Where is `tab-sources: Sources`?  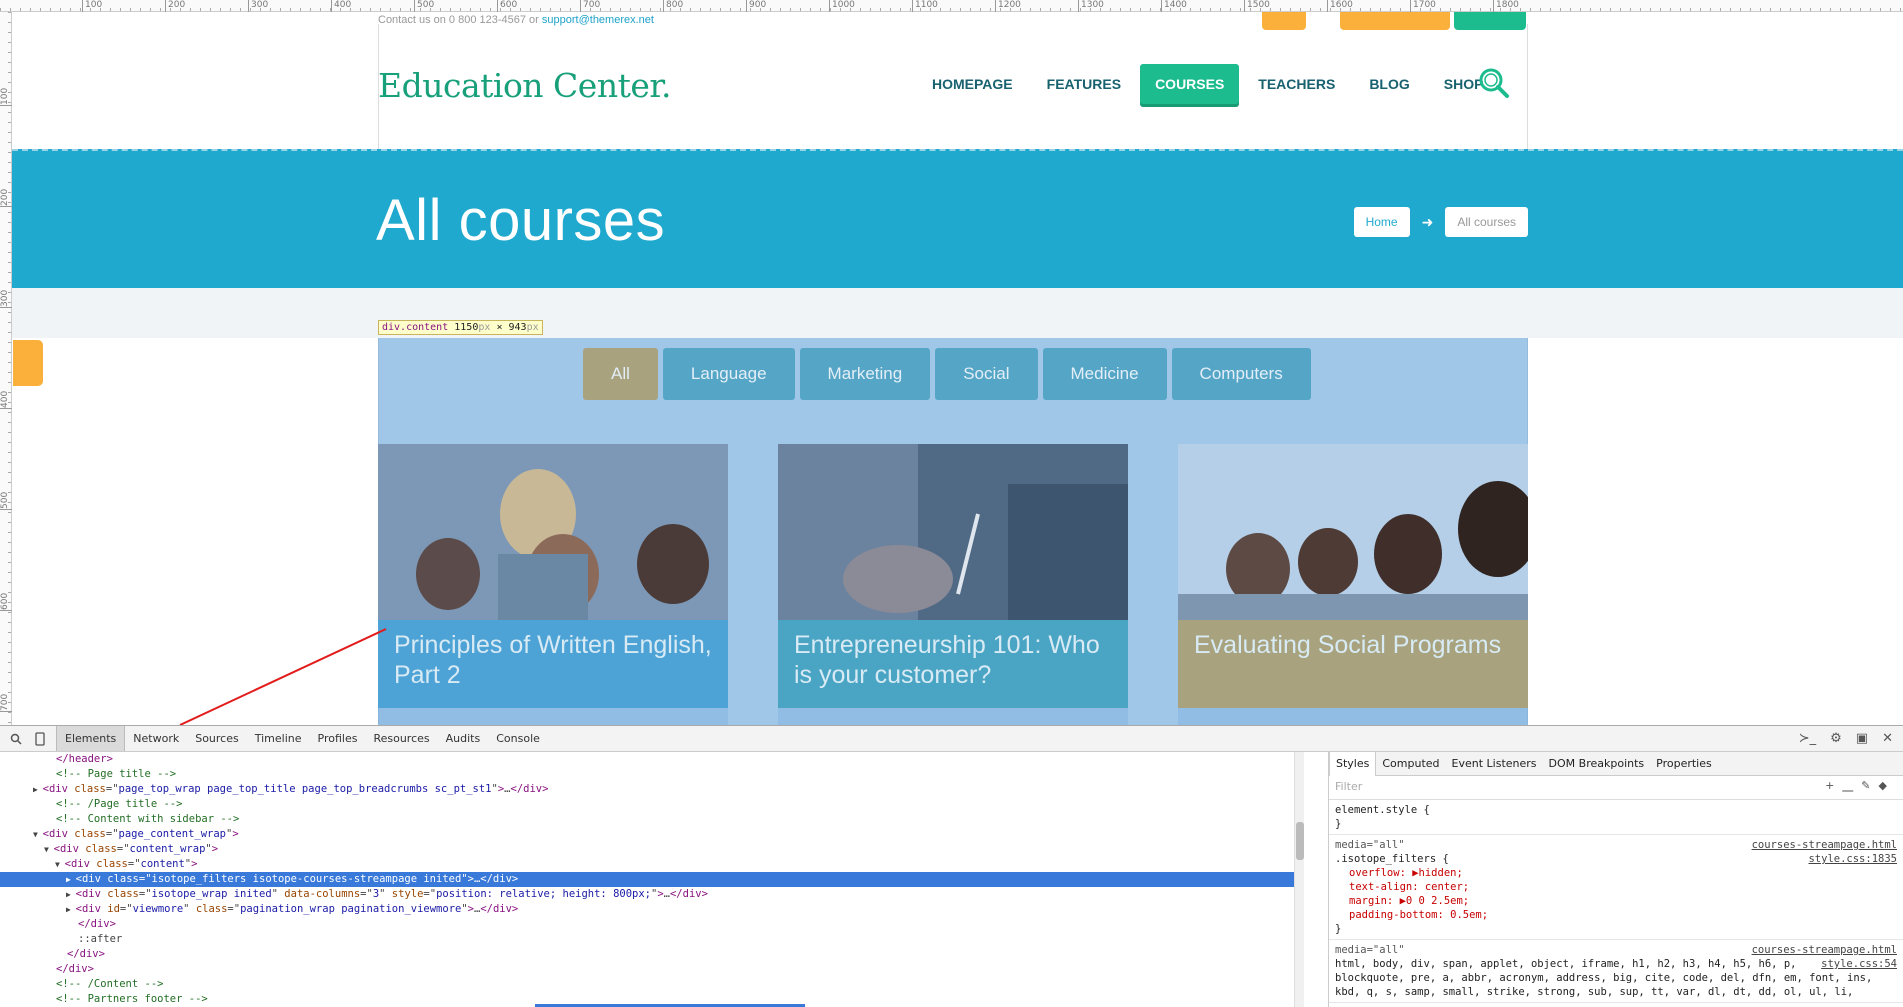 tab-sources: Sources is located at coordinates (217, 738).